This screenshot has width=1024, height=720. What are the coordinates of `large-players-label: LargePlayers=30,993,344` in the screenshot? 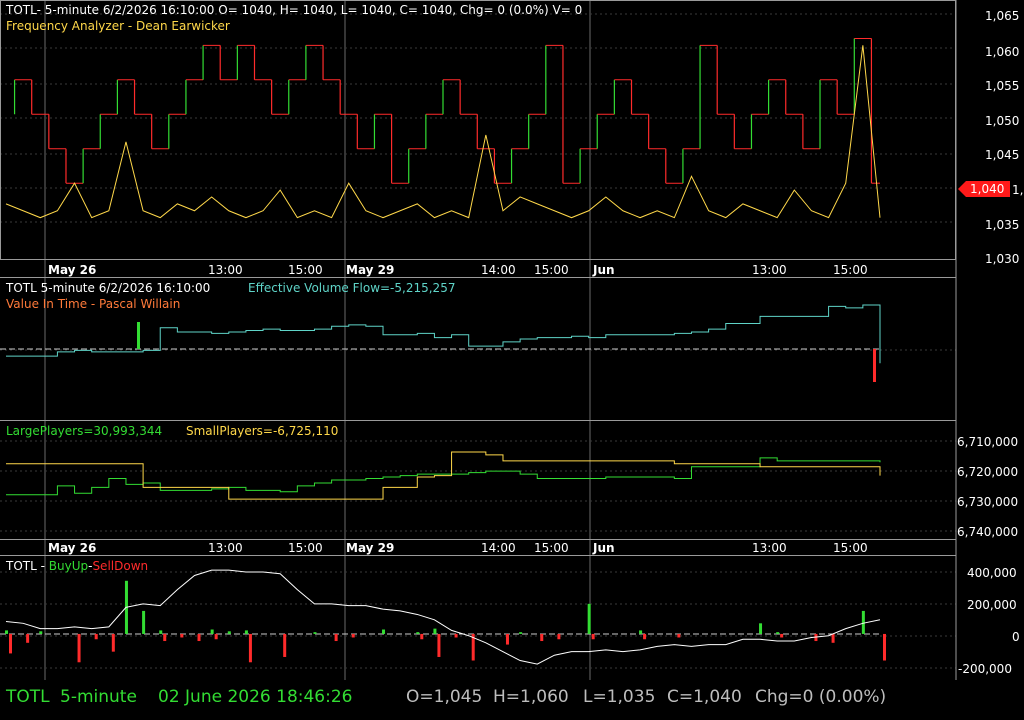 It's located at (84, 431).